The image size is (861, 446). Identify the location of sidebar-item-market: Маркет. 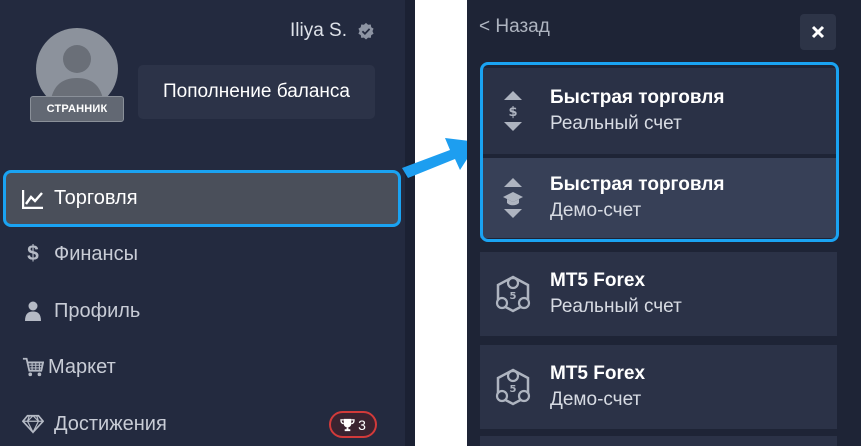
(203, 367).